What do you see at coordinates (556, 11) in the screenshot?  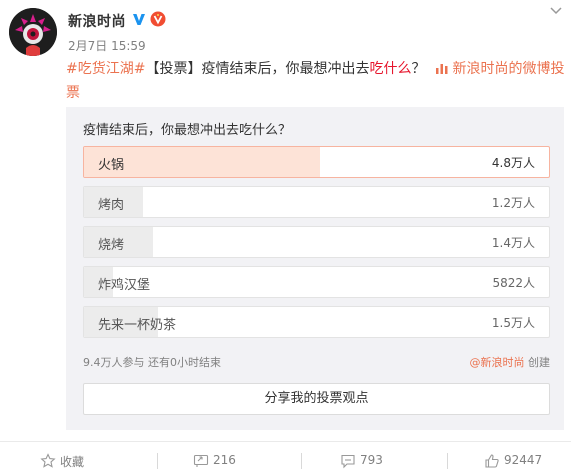 I see `chevron-down-icon` at bounding box center [556, 11].